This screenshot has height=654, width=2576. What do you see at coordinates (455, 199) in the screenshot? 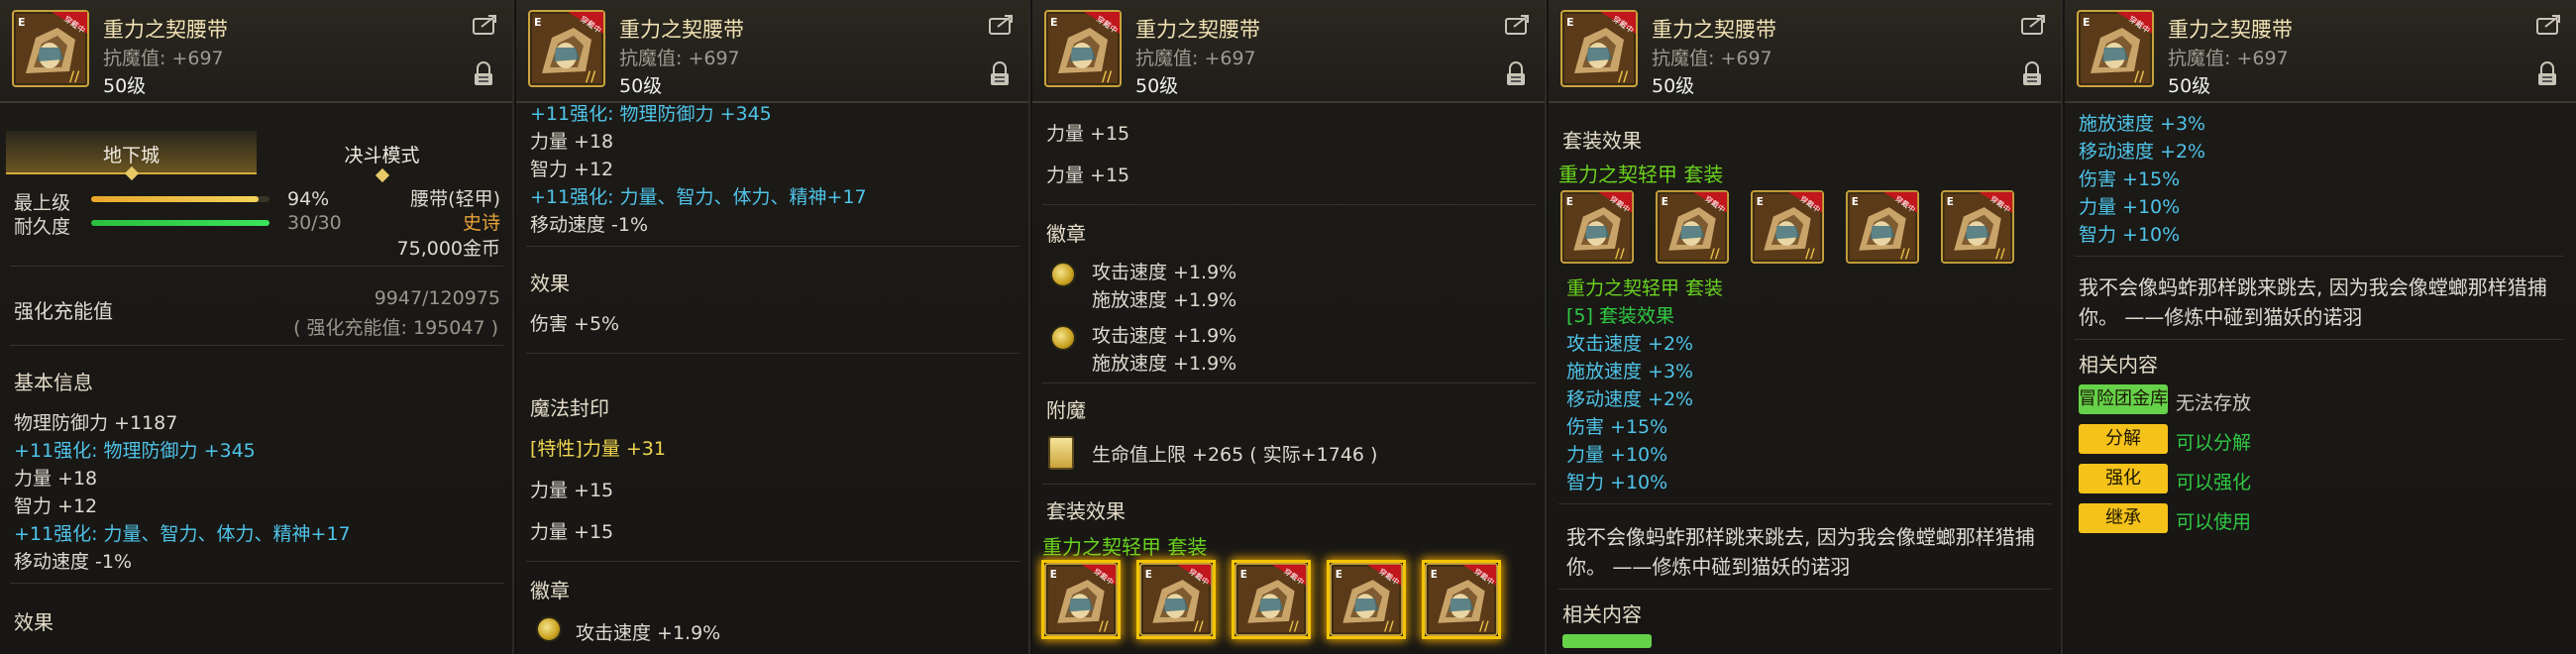
I see `item-type: 腰带(轻甲)` at bounding box center [455, 199].